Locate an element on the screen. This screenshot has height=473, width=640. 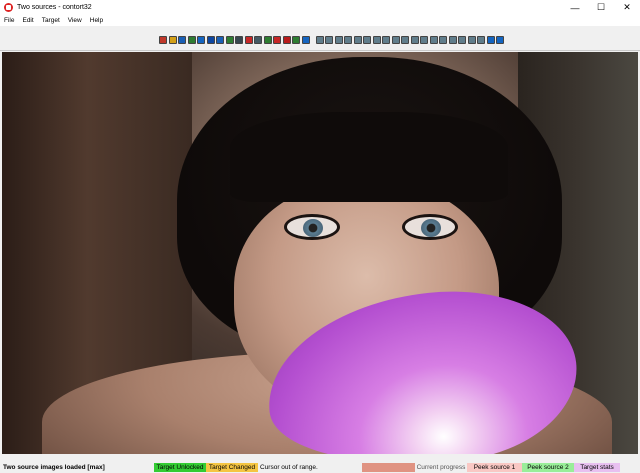
peek-source-2-button: Peek source 2 is located at coordinates (548, 467).